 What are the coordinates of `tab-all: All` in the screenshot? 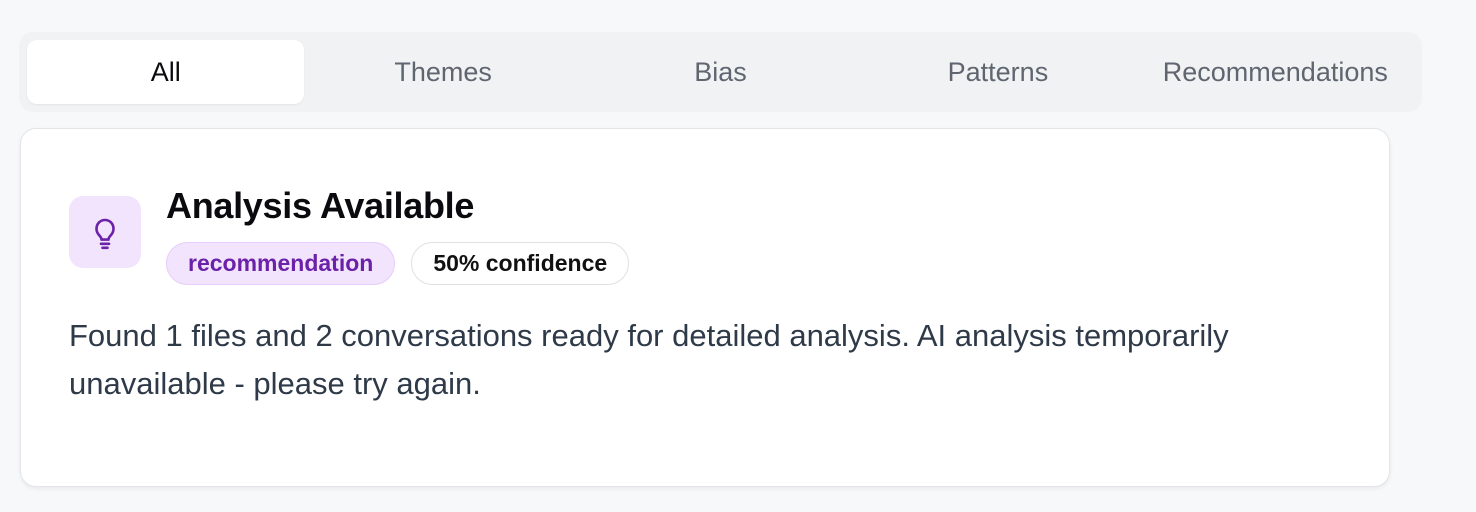 It's located at (166, 72).